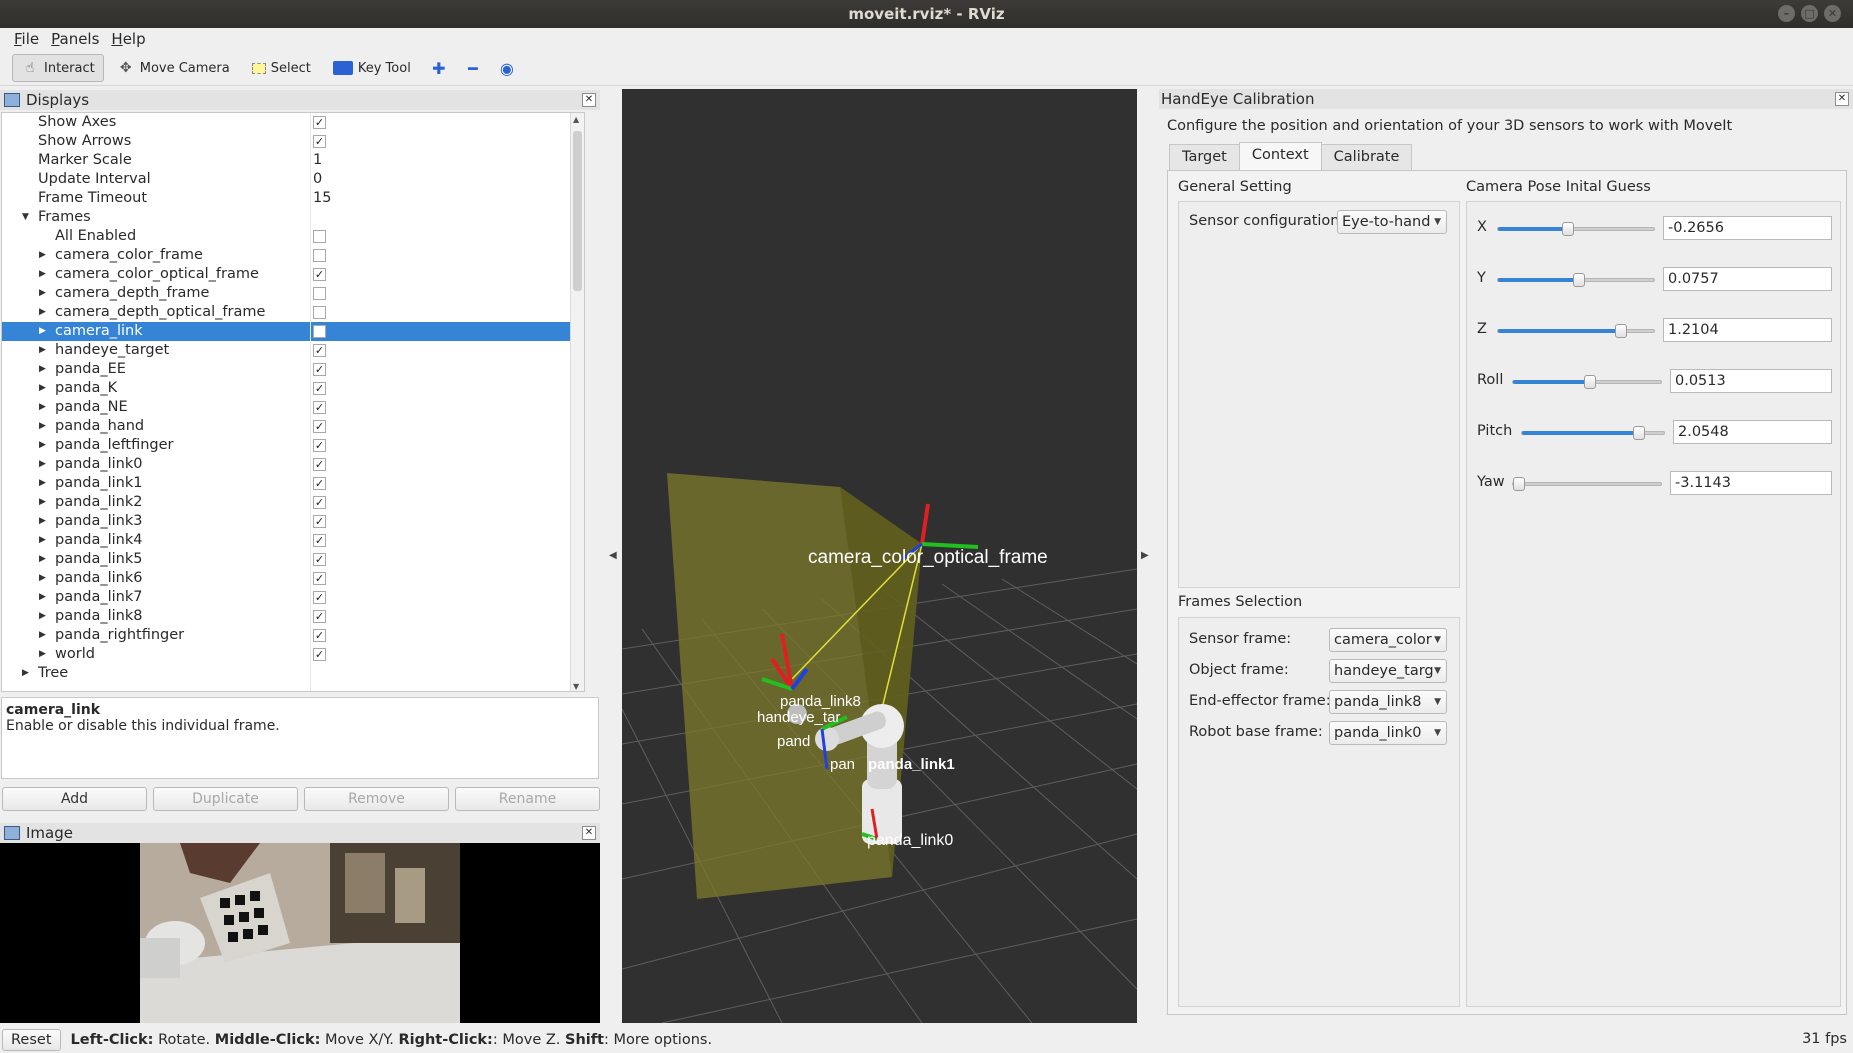 The width and height of the screenshot is (1853, 1053). What do you see at coordinates (1832, 13) in the screenshot?
I see `close-icon: ✕` at bounding box center [1832, 13].